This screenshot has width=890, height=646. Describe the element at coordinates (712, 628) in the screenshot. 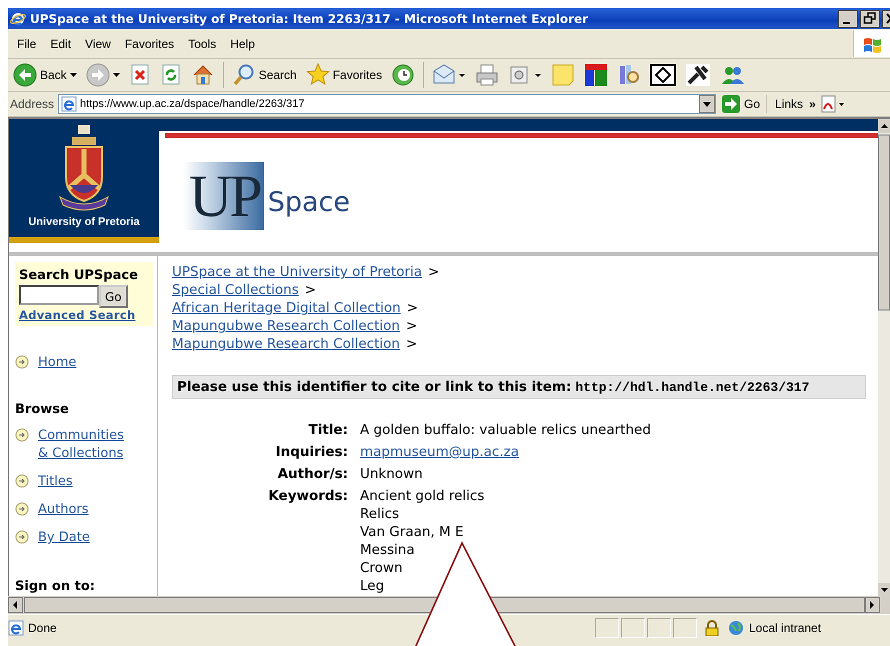

I see `padlock-icon` at that location.